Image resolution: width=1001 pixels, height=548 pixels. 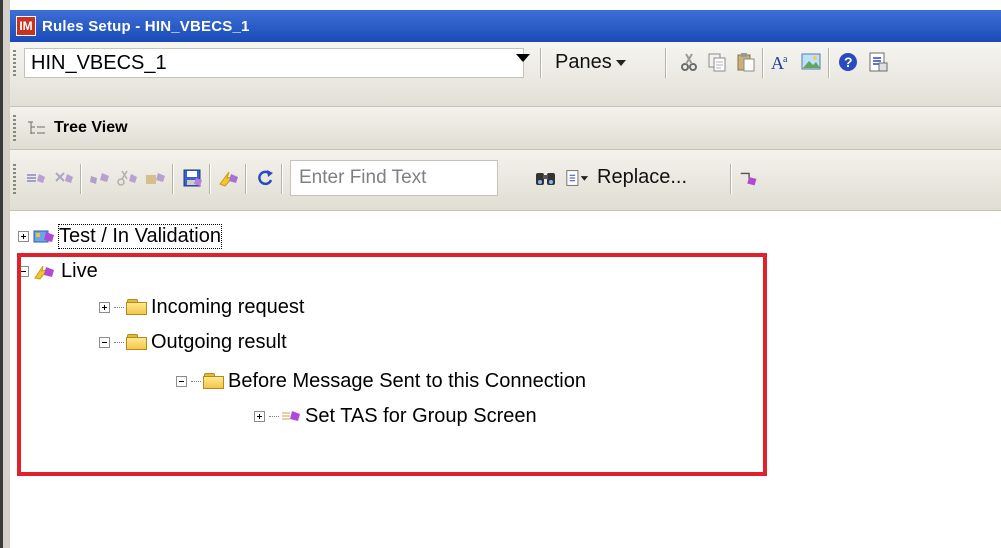 What do you see at coordinates (64, 178) in the screenshot?
I see `delete-rule-icon` at bounding box center [64, 178].